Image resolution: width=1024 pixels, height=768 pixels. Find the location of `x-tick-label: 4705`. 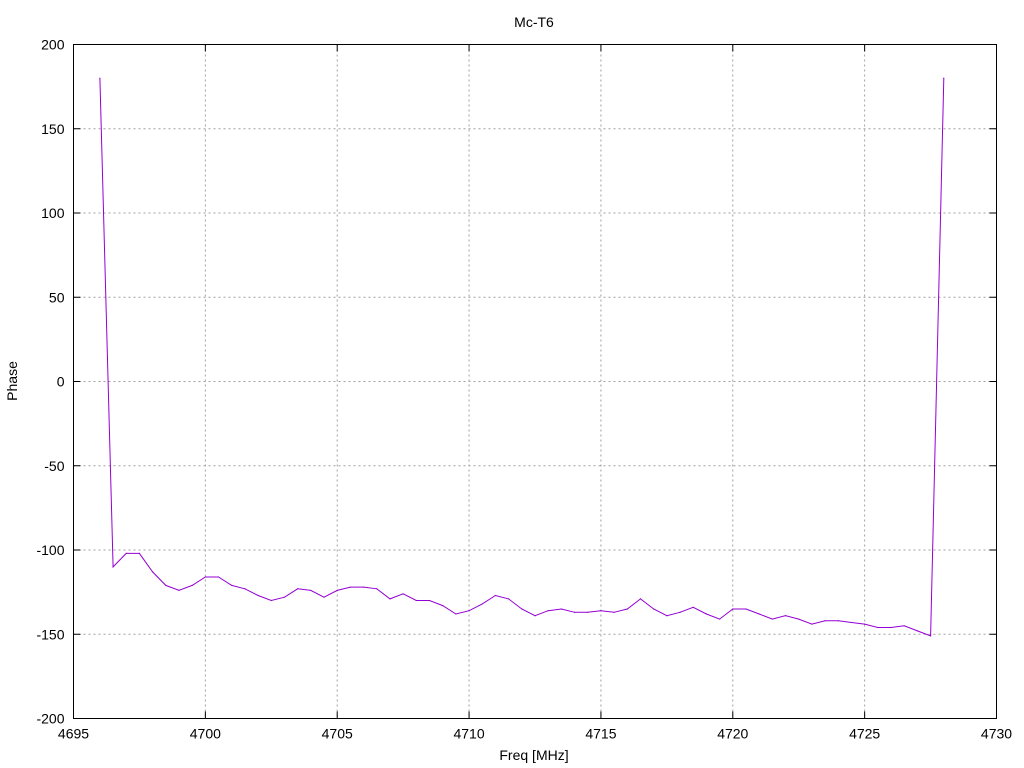

x-tick-label: 4705 is located at coordinates (337, 734).